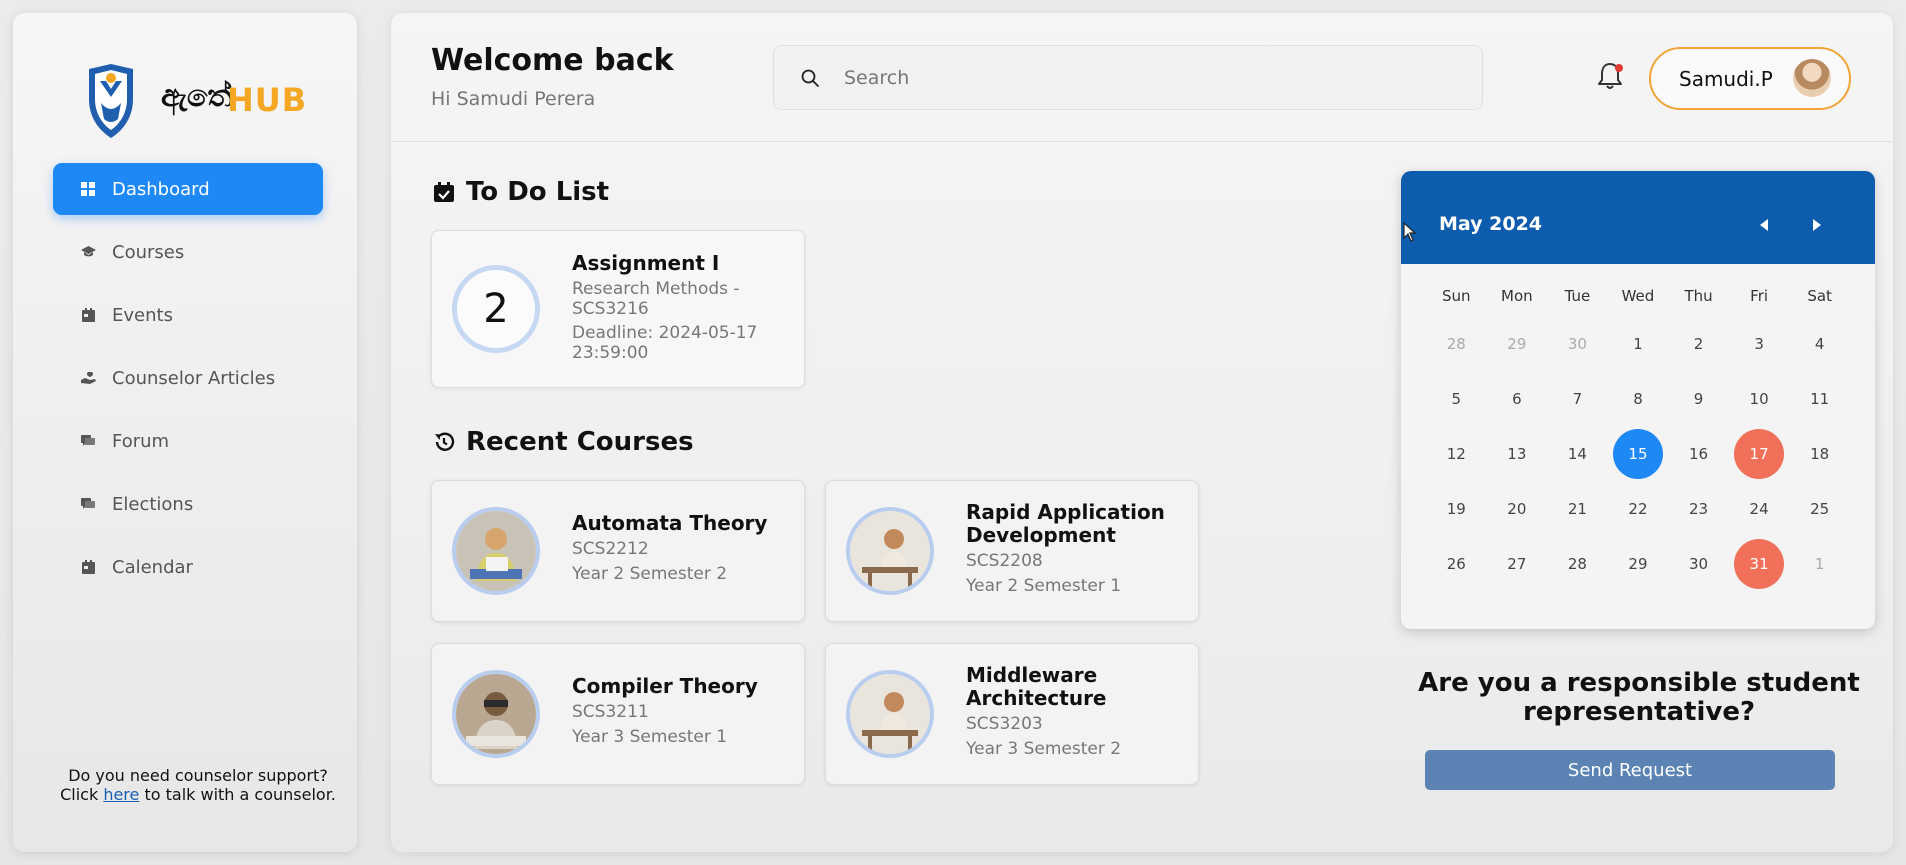 This screenshot has width=1906, height=865. I want to click on sidebar-item-forum: Forum, so click(188, 441).